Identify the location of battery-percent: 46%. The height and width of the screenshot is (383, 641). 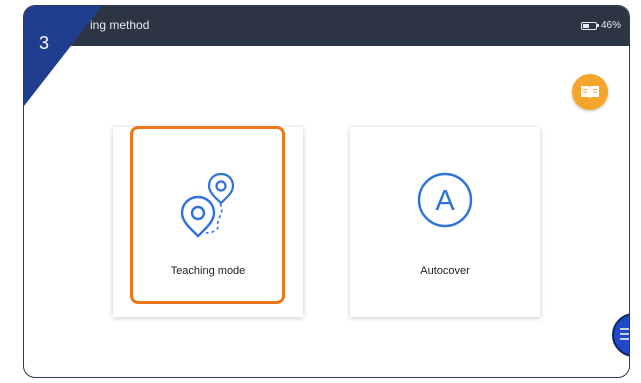
(610, 25).